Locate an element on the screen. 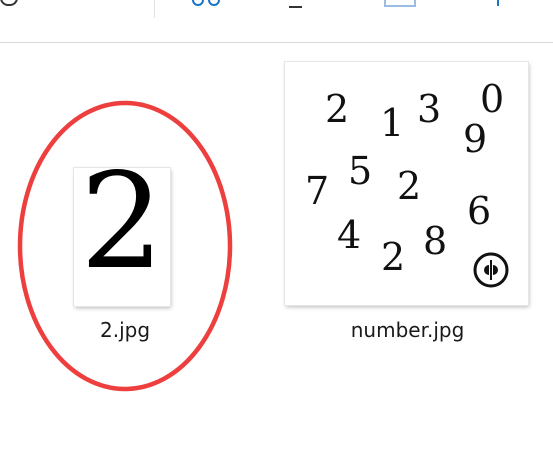 The width and height of the screenshot is (553, 455). thumbnail-digit: 6 is located at coordinates (479, 211).